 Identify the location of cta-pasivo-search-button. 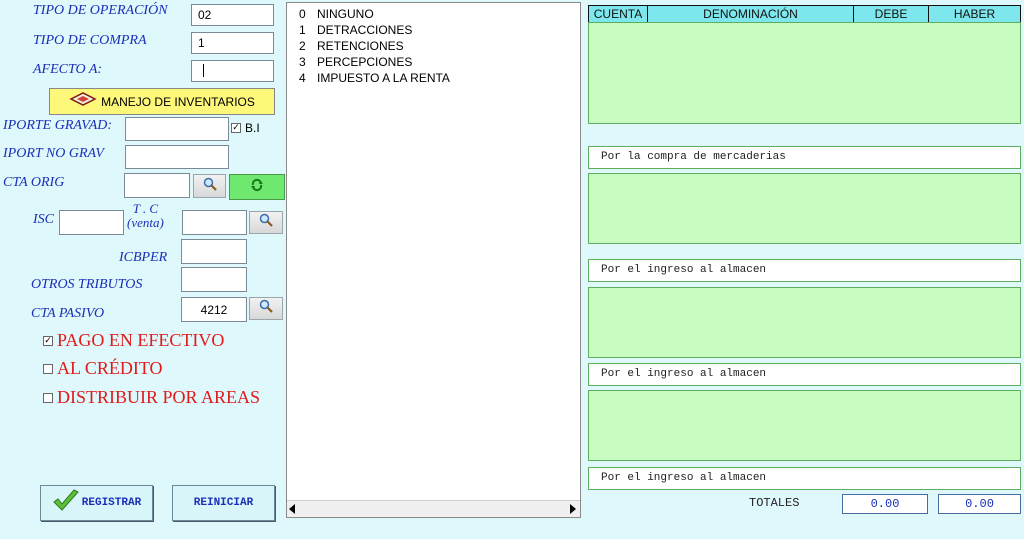
(266, 308).